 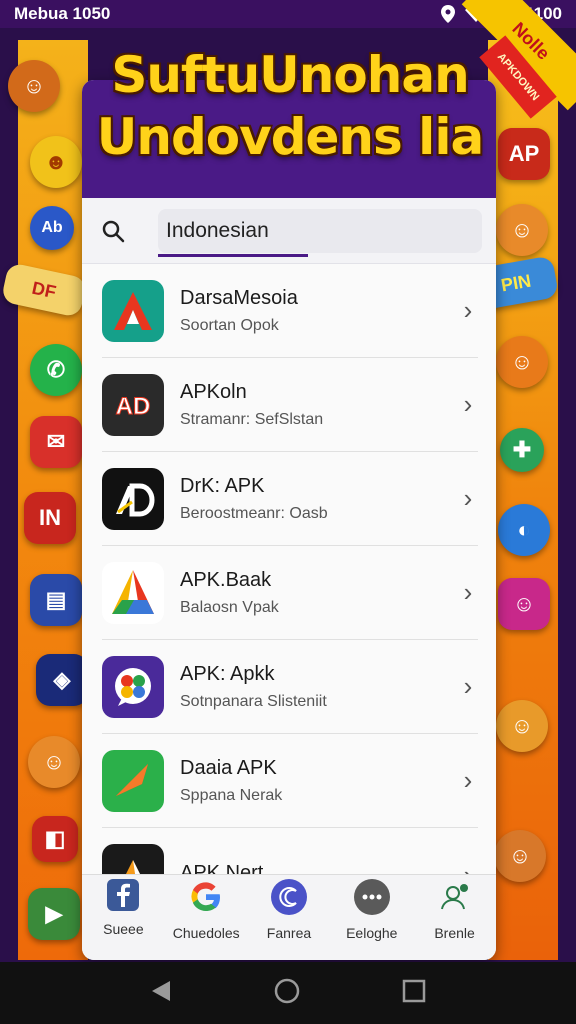 I want to click on nav-item-profile: Brenle, so click(x=455, y=910).